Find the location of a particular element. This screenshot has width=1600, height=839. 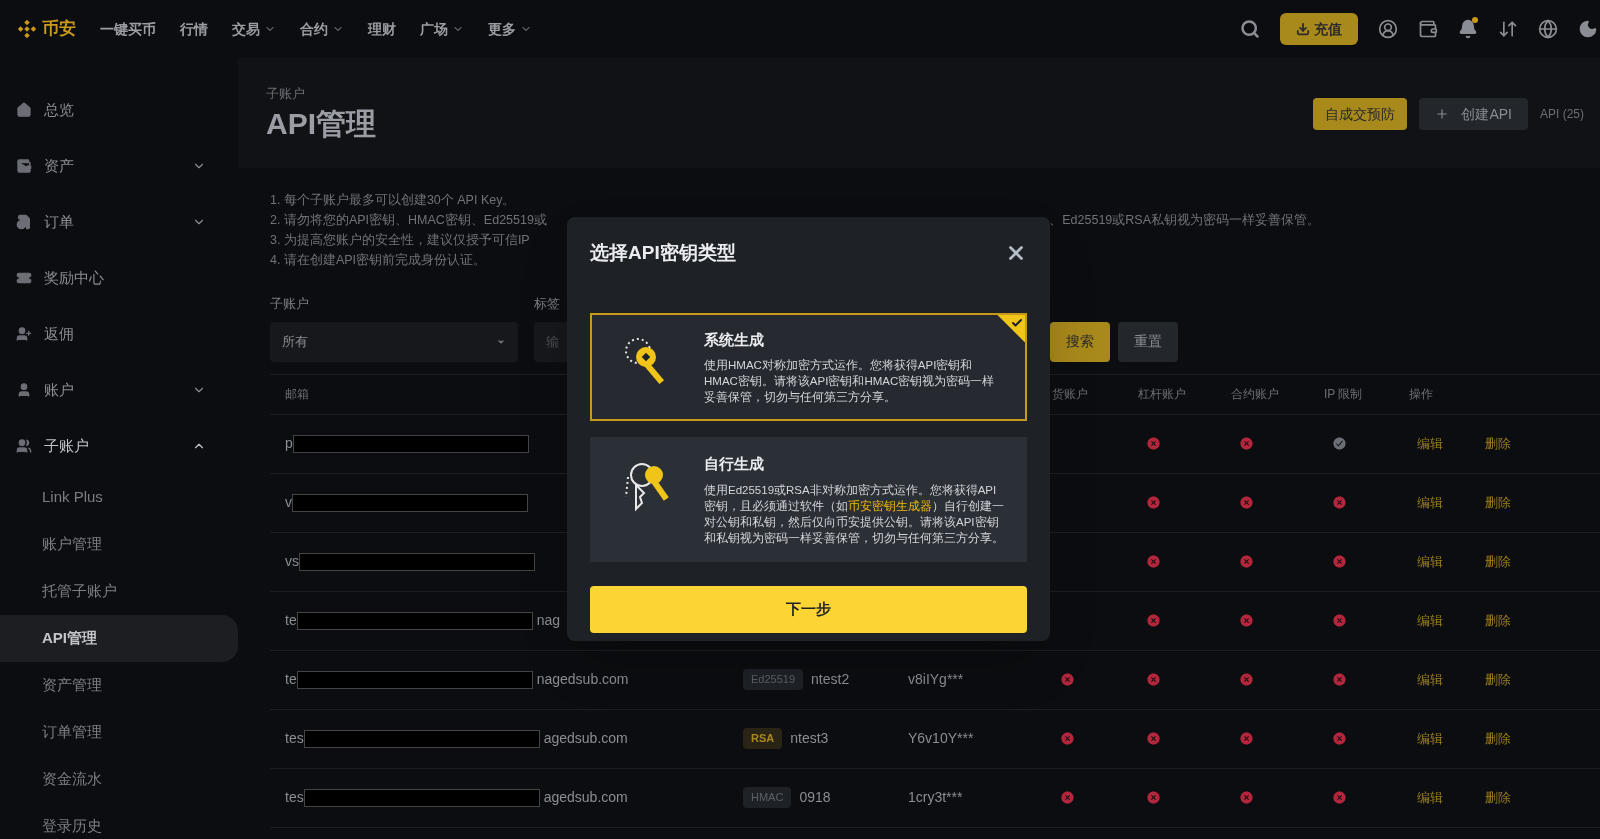

breadcrumb: 子账户 is located at coordinates (321, 94).